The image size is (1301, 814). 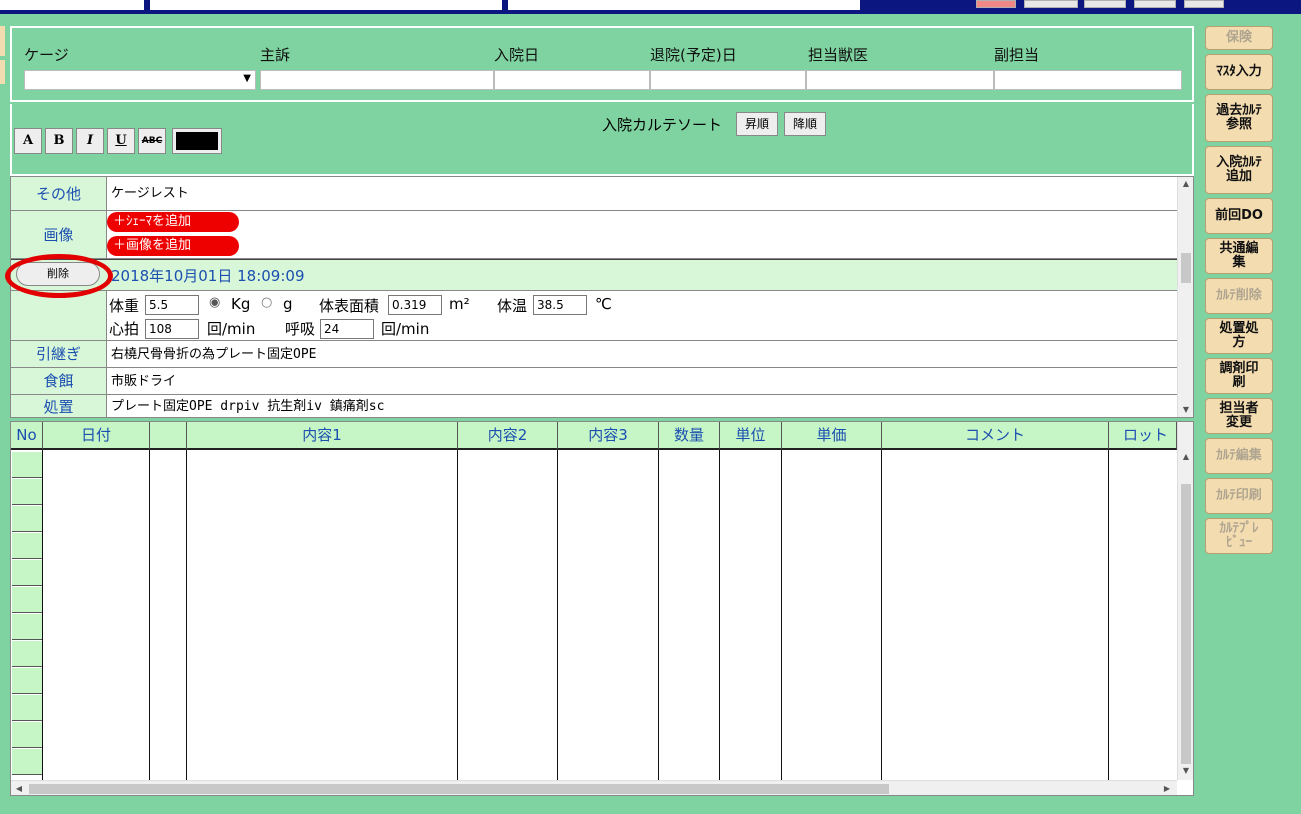 What do you see at coordinates (1167, 788) in the screenshot?
I see `scroll-right-arrow-icon: ▶` at bounding box center [1167, 788].